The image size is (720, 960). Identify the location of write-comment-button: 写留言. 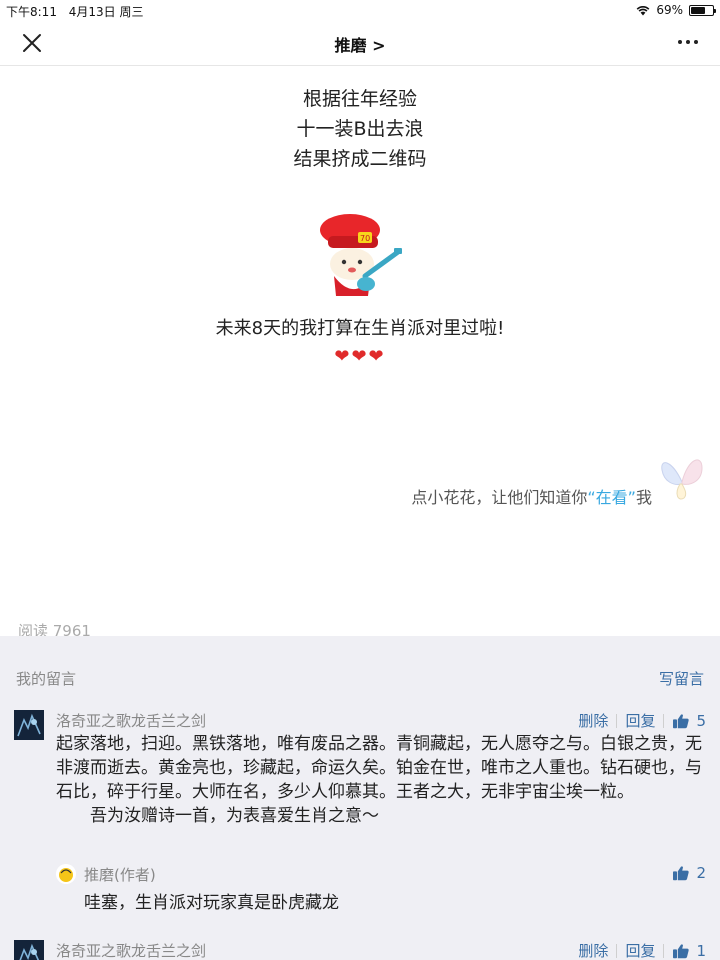
(681, 678).